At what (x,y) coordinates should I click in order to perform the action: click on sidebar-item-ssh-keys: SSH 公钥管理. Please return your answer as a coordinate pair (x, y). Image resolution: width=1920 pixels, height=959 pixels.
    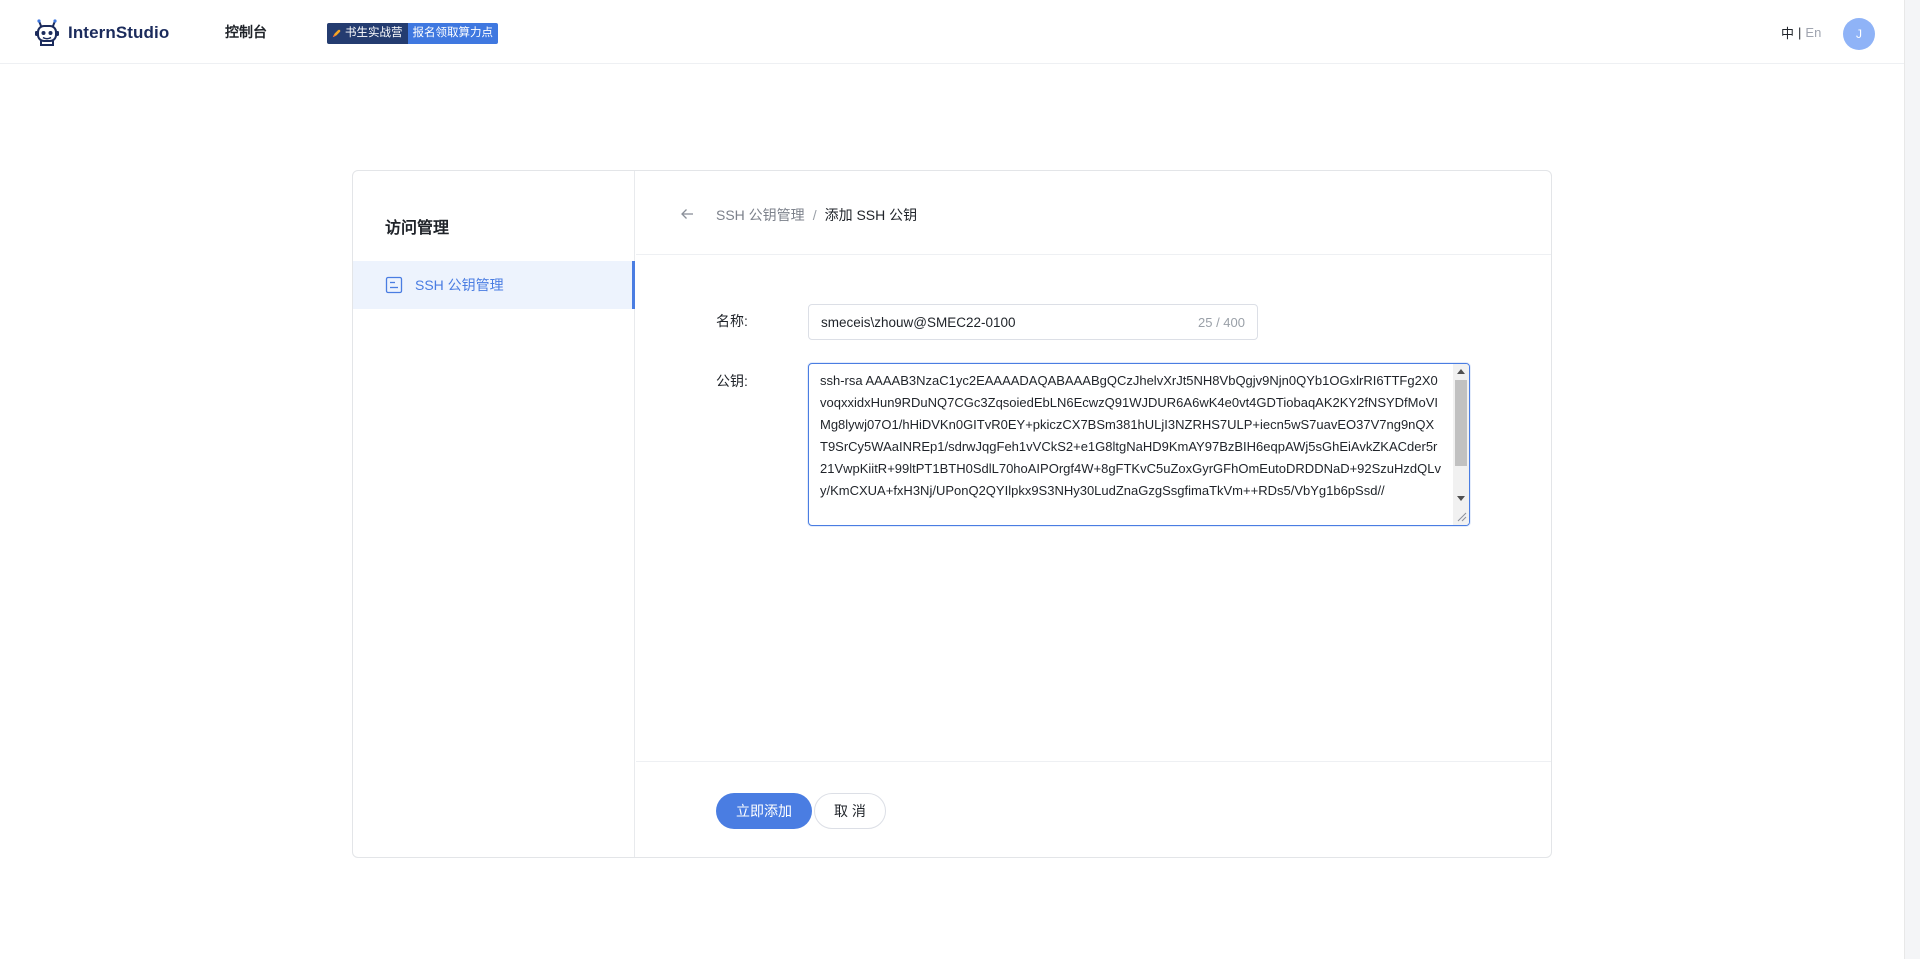
    Looking at the image, I should click on (494, 285).